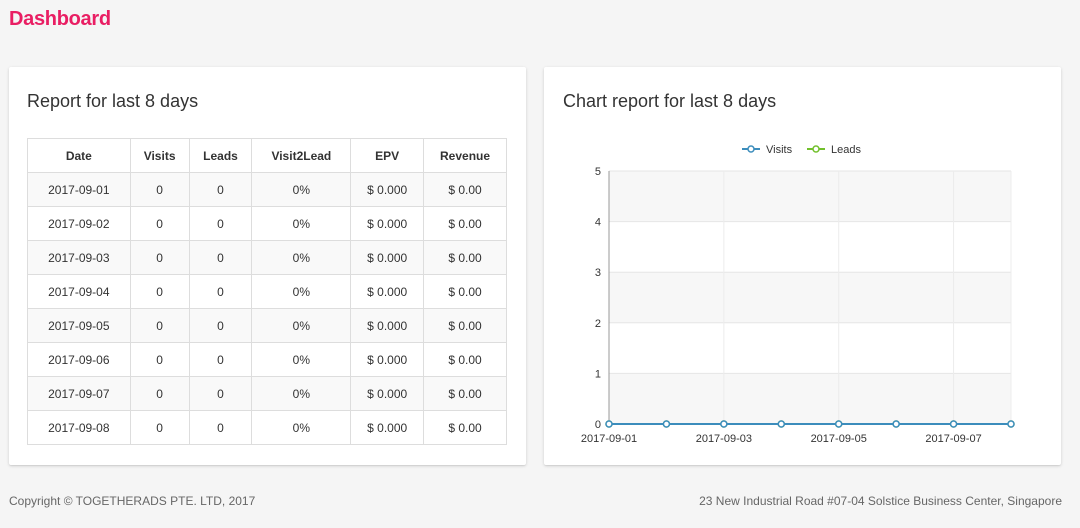 The height and width of the screenshot is (528, 1080). What do you see at coordinates (60, 19) in the screenshot?
I see `page-title: Dashboard` at bounding box center [60, 19].